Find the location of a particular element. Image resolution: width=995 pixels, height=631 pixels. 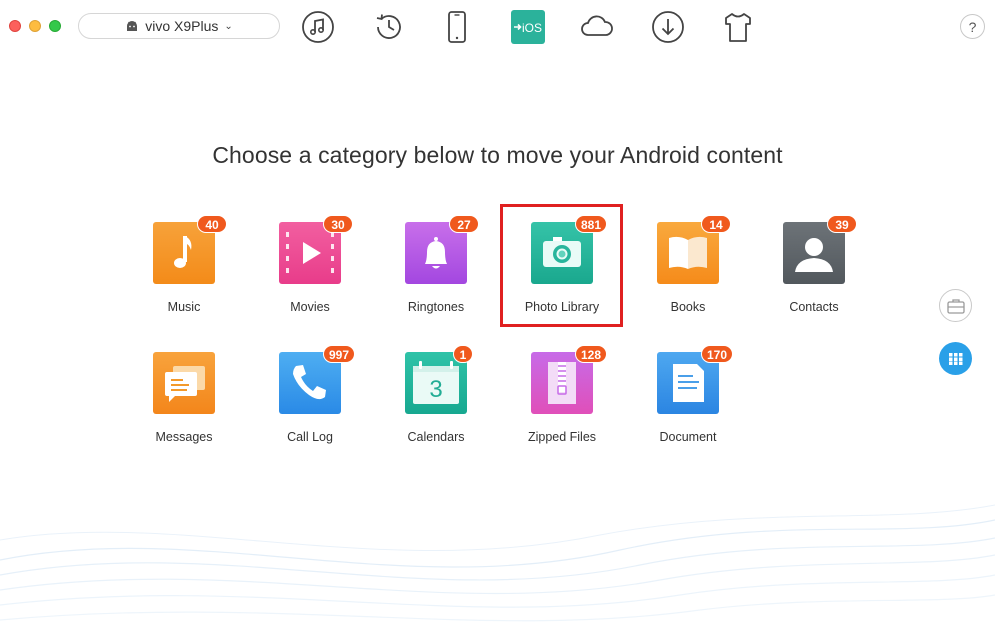

category-books: 14 Books is located at coordinates (688, 273).